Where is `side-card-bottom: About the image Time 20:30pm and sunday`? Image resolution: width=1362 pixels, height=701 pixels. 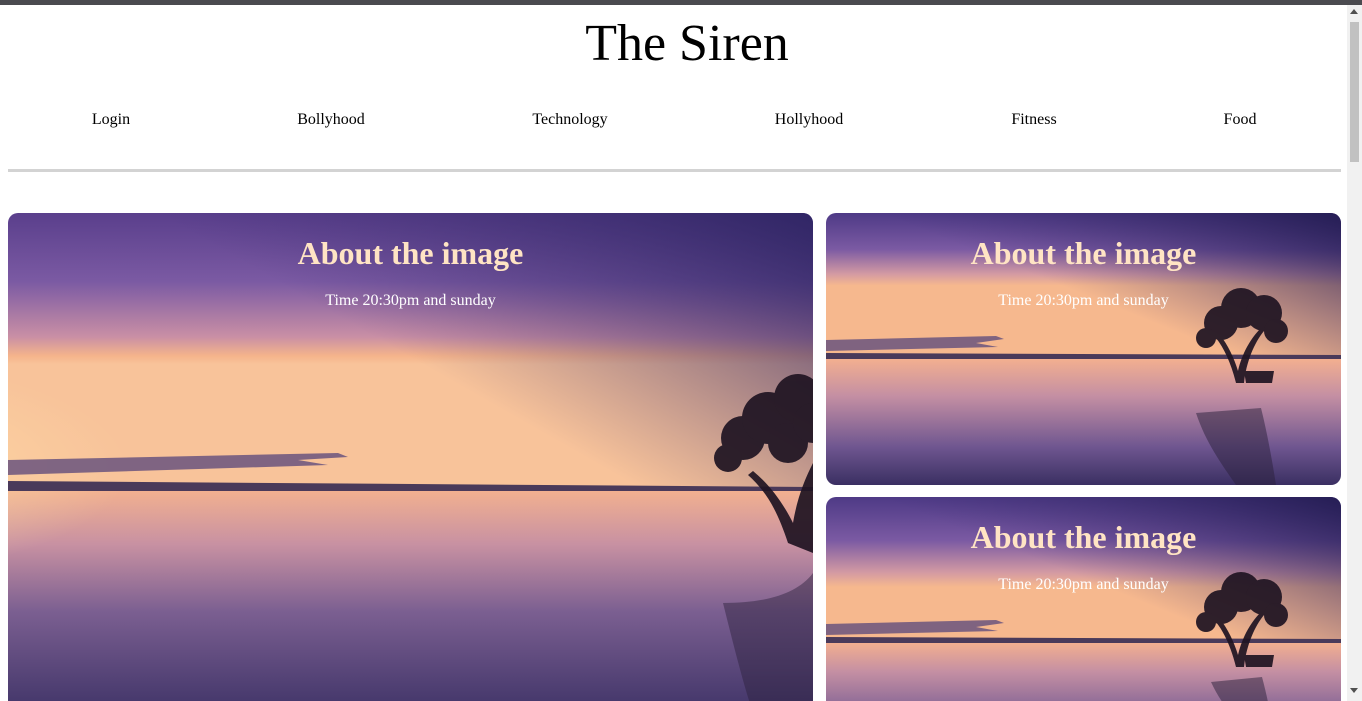
side-card-bottom: About the image Time 20:30pm and sunday is located at coordinates (1083, 599).